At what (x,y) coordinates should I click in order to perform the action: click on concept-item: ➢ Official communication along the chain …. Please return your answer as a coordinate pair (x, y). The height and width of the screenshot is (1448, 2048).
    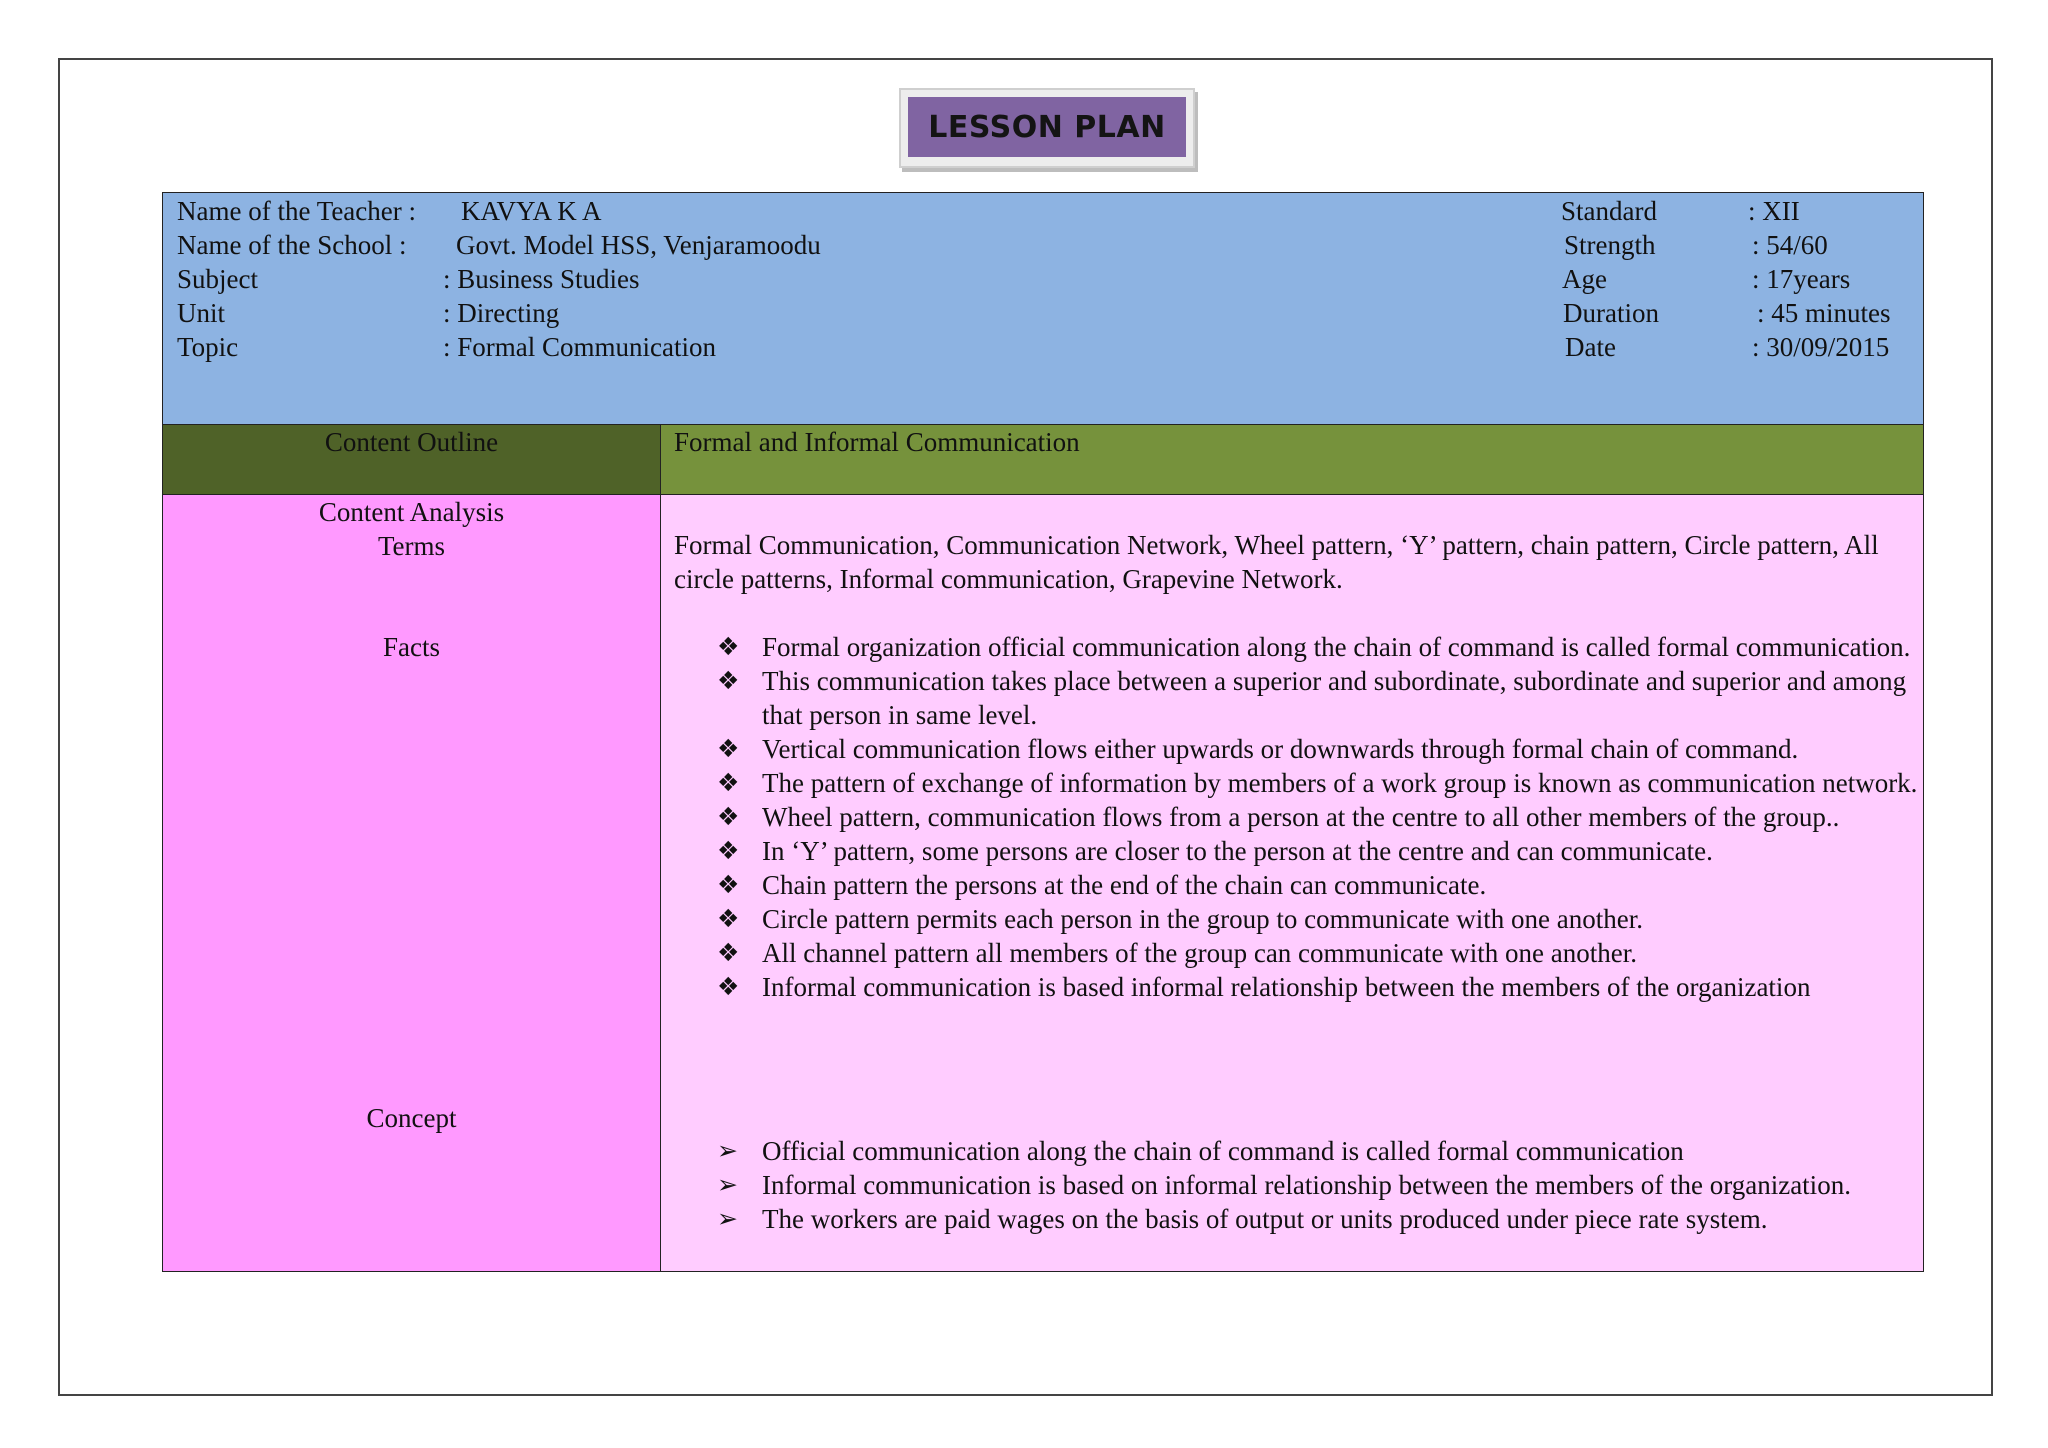
    Looking at the image, I should click on (1292, 1151).